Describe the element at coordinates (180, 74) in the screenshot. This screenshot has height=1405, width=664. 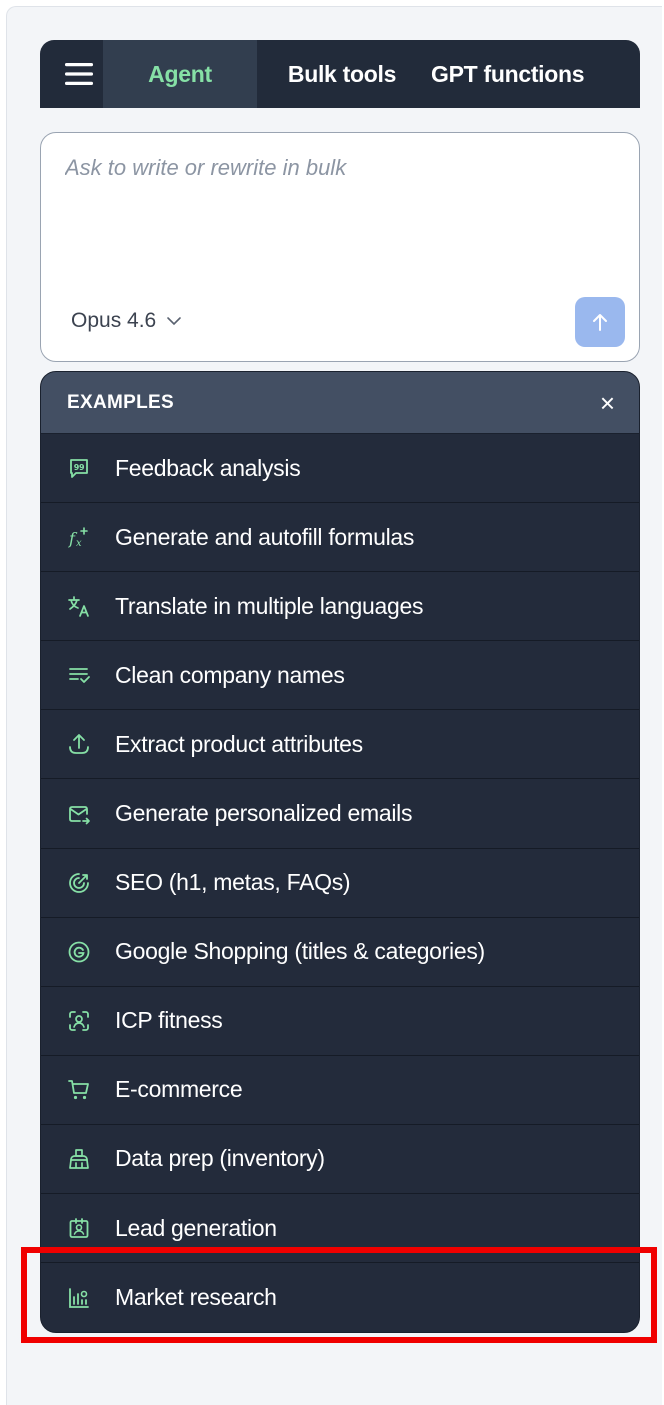
I see `tab-agent: Agent` at that location.